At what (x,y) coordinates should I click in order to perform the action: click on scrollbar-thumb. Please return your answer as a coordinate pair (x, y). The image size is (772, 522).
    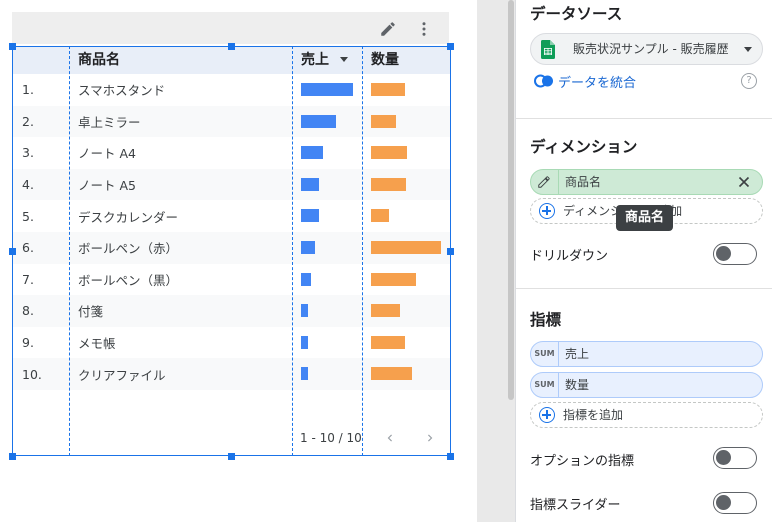
    Looking at the image, I should click on (511, 200).